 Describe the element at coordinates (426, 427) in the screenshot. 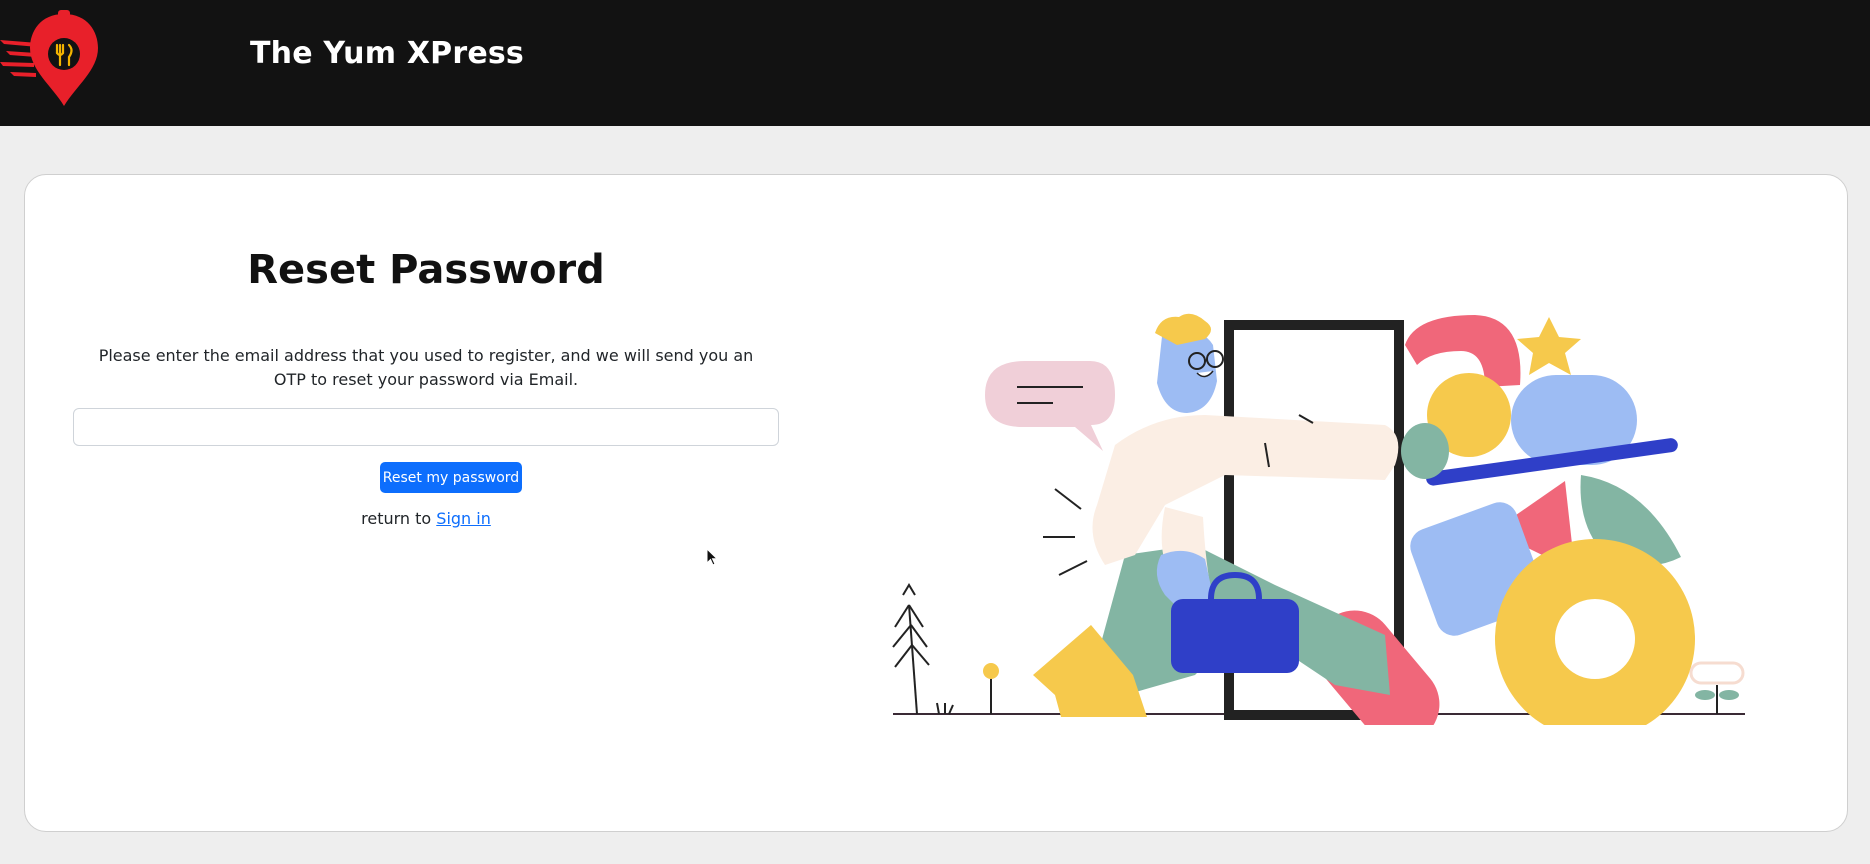

I see `email-input` at that location.